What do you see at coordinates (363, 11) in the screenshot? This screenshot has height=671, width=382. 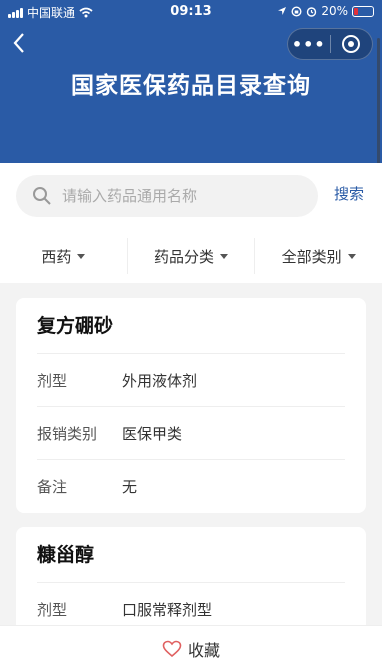 I see `battery-icon` at bounding box center [363, 11].